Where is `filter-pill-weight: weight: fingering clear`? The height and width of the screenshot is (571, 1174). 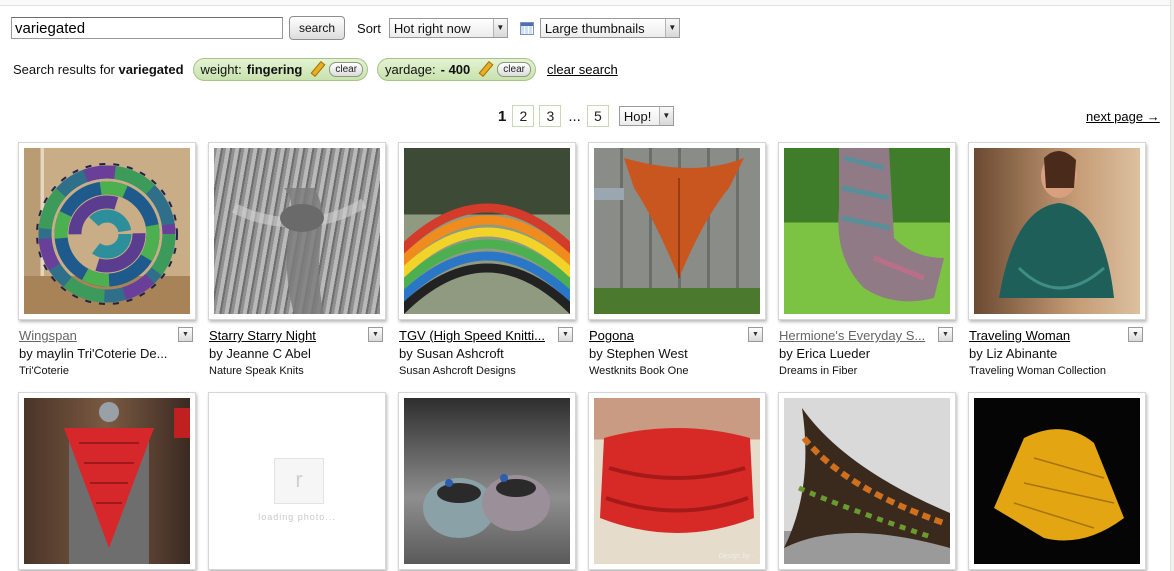 filter-pill-weight: weight: fingering clear is located at coordinates (280, 69).